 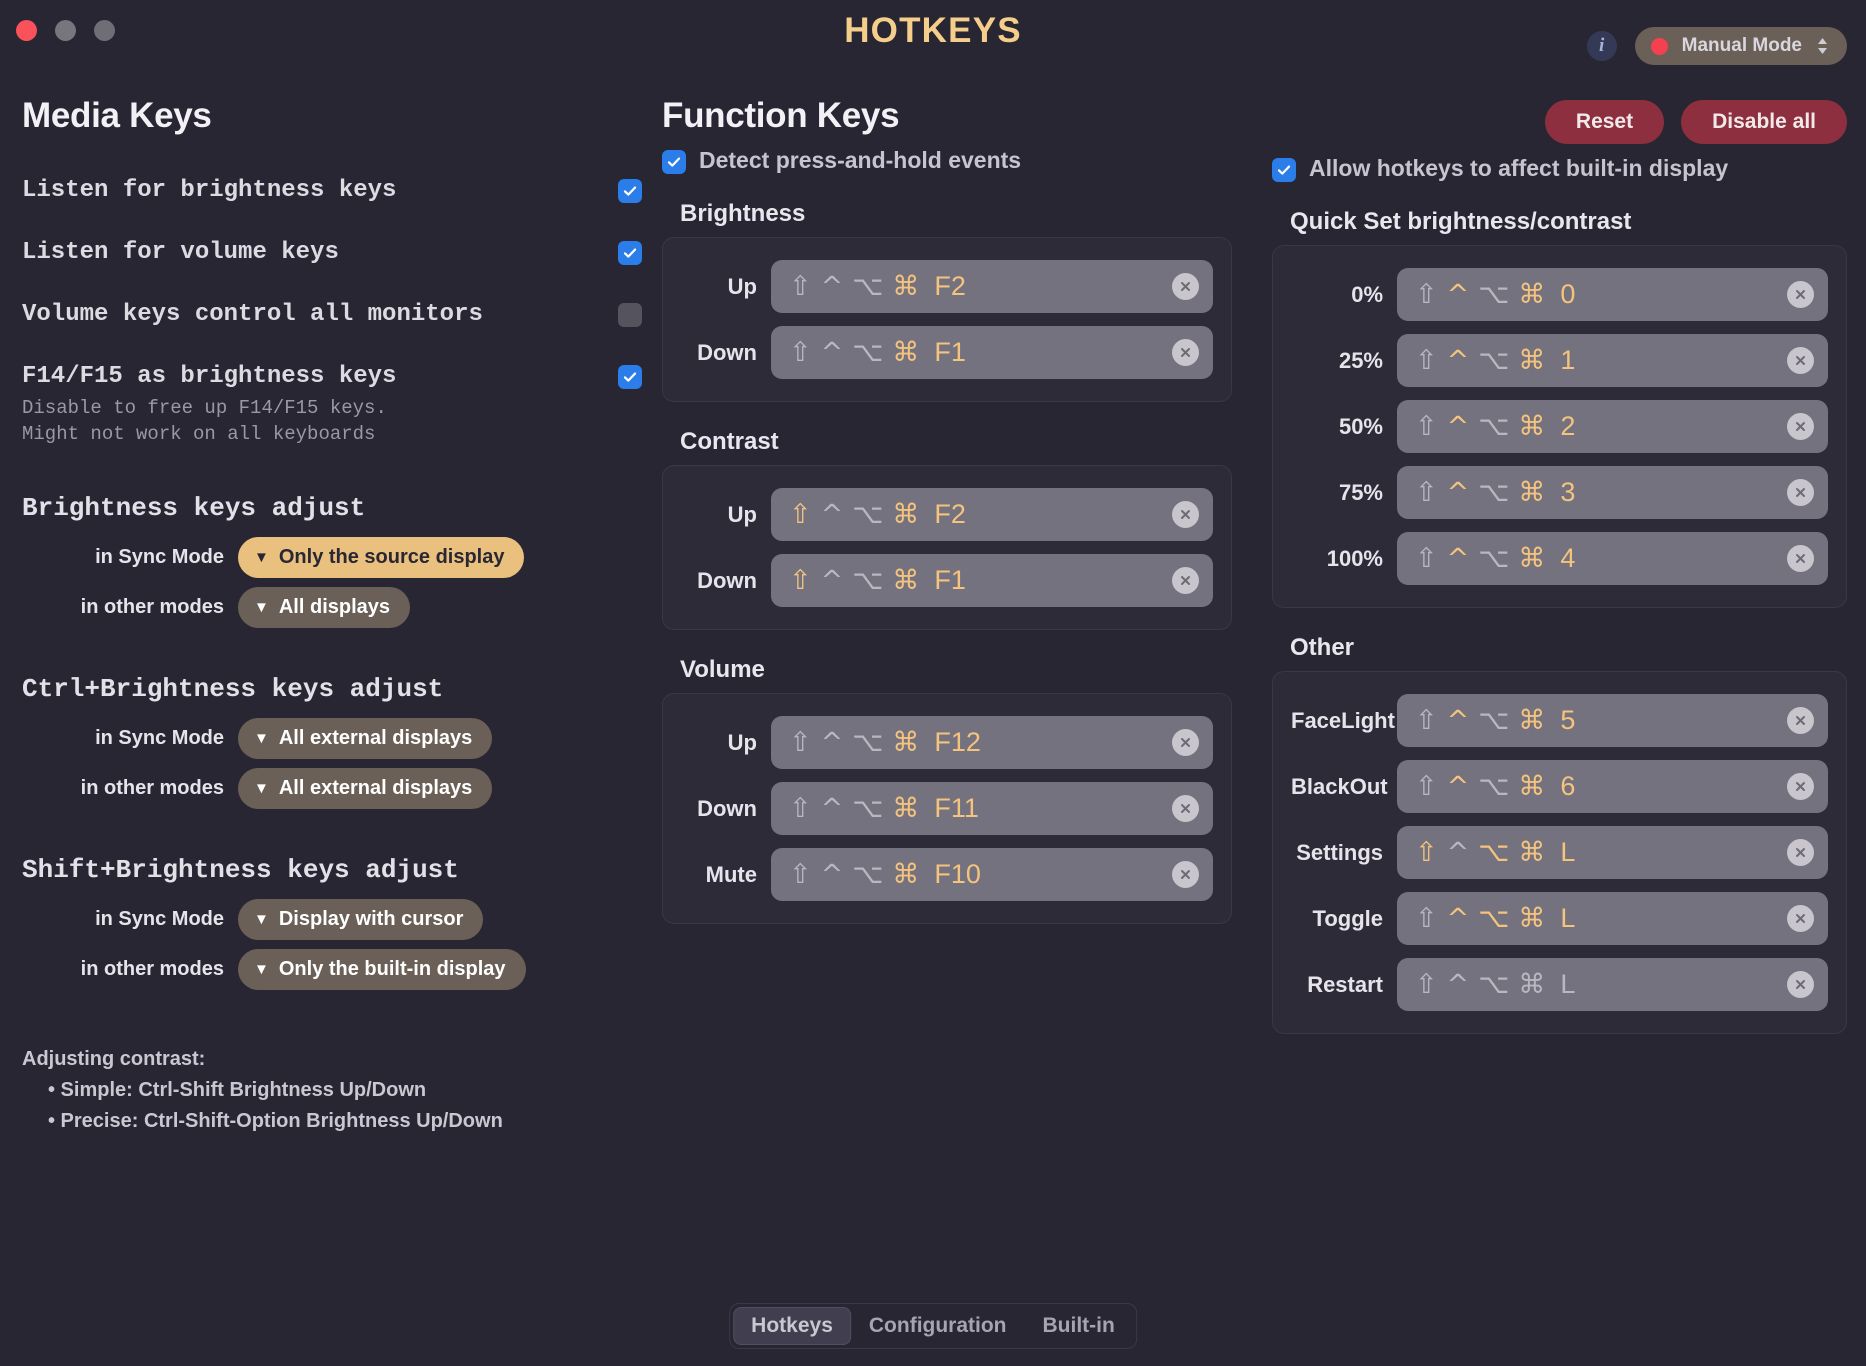 What do you see at coordinates (992, 742) in the screenshot?
I see `hotkey-recorder-volume-up: ⇧ ^ ⌥ ⌘ F12` at bounding box center [992, 742].